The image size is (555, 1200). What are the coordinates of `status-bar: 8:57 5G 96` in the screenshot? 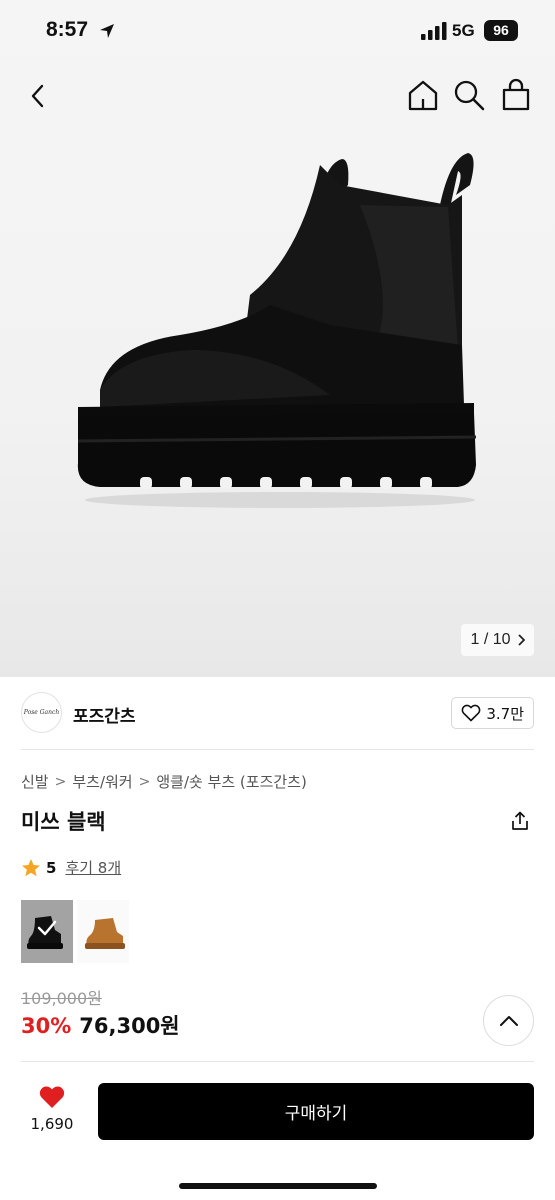 It's located at (277, 31).